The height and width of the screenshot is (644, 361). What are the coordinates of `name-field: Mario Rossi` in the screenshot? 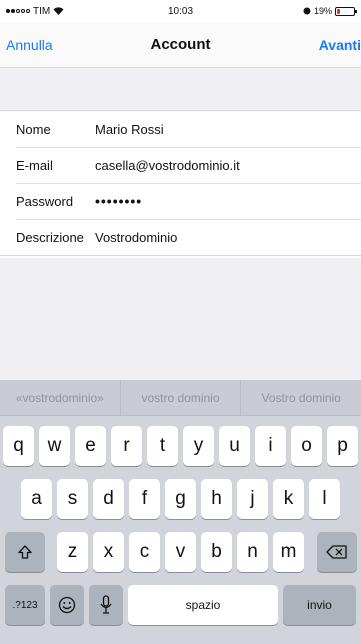 It's located at (129, 129).